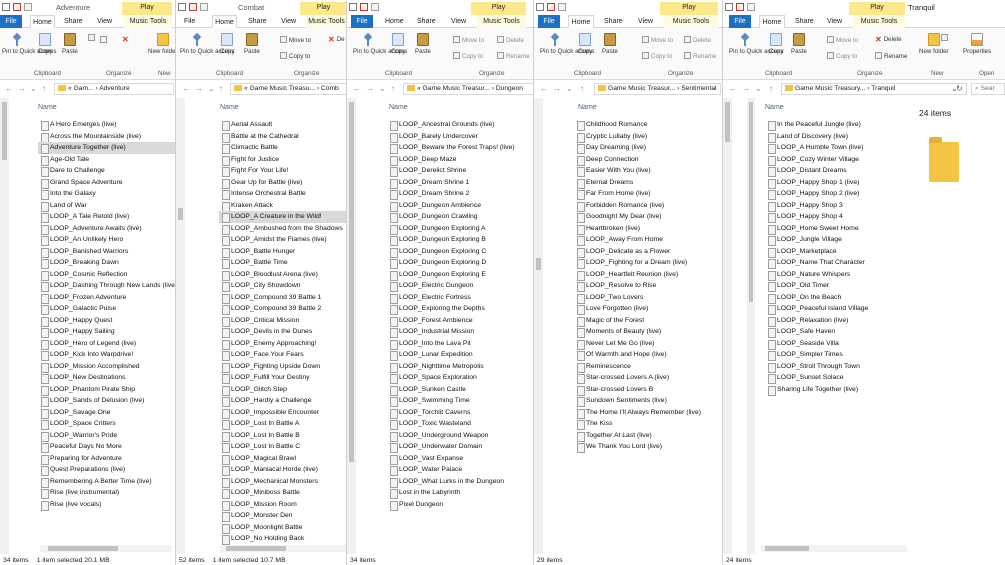 This screenshot has width=1005, height=565. Describe the element at coordinates (283, 458) in the screenshot. I see `file-item: LOOP_Magical Brawl` at that location.